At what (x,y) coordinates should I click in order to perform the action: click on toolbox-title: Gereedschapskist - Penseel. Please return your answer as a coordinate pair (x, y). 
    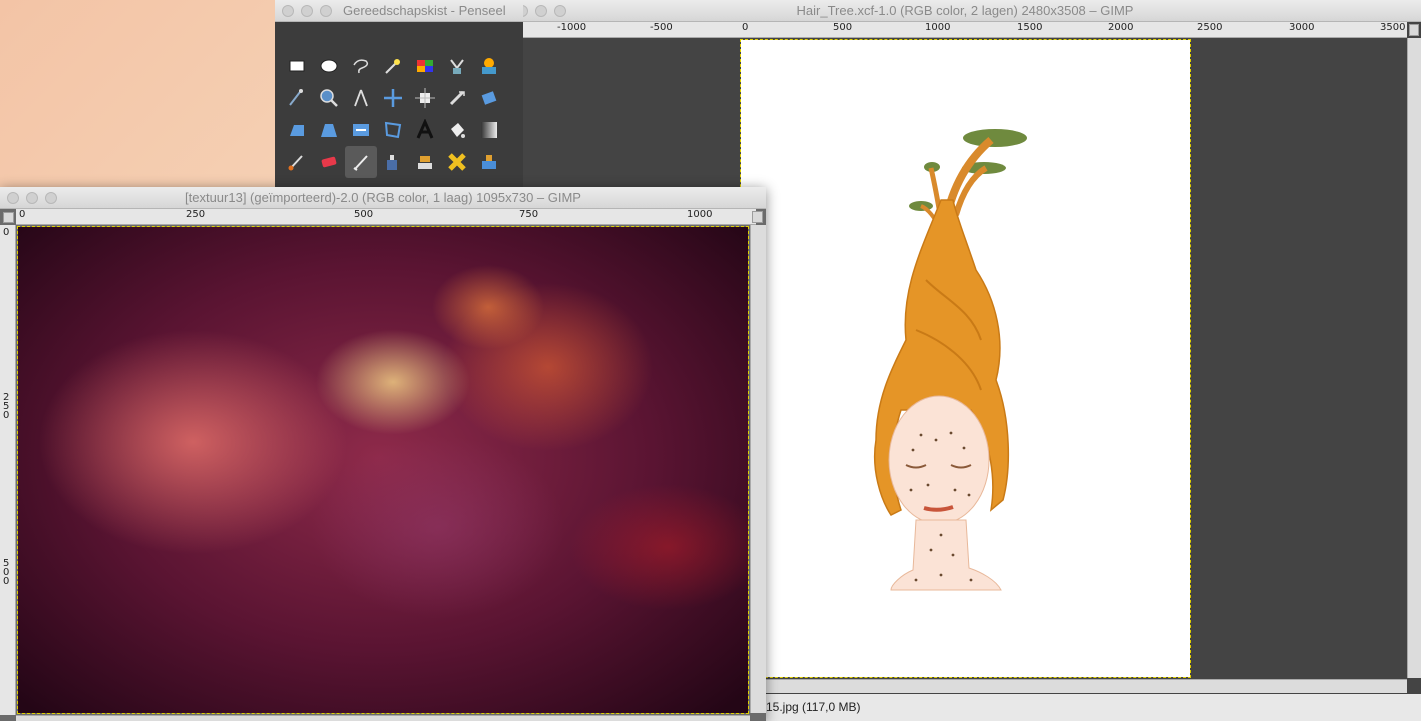
    Looking at the image, I should click on (424, 10).